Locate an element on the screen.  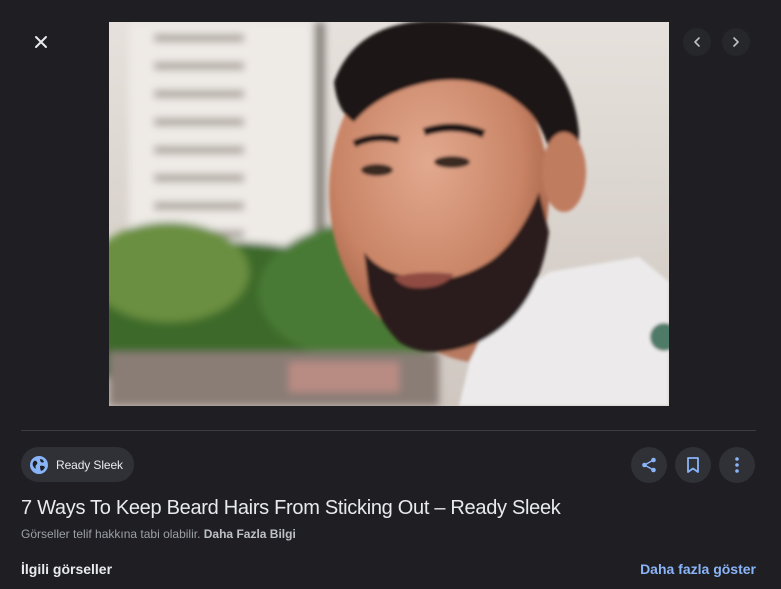
related-images-heading: İlgili görseller is located at coordinates (67, 569).